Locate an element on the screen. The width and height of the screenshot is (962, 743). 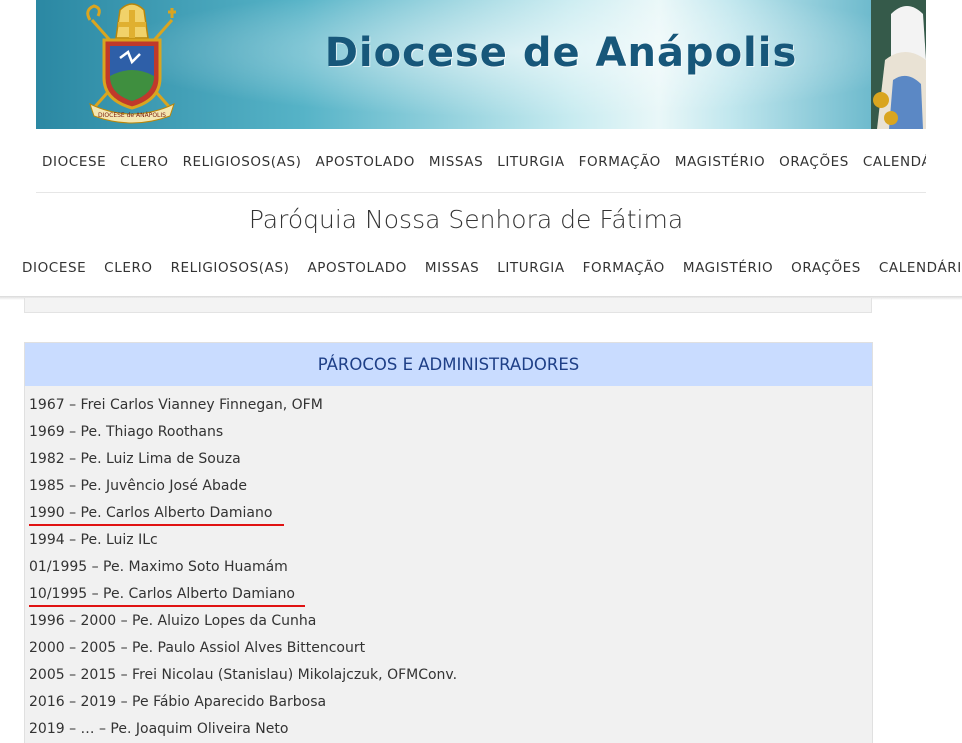
nav-item-oracoes: ORAÇÕES is located at coordinates (826, 268).